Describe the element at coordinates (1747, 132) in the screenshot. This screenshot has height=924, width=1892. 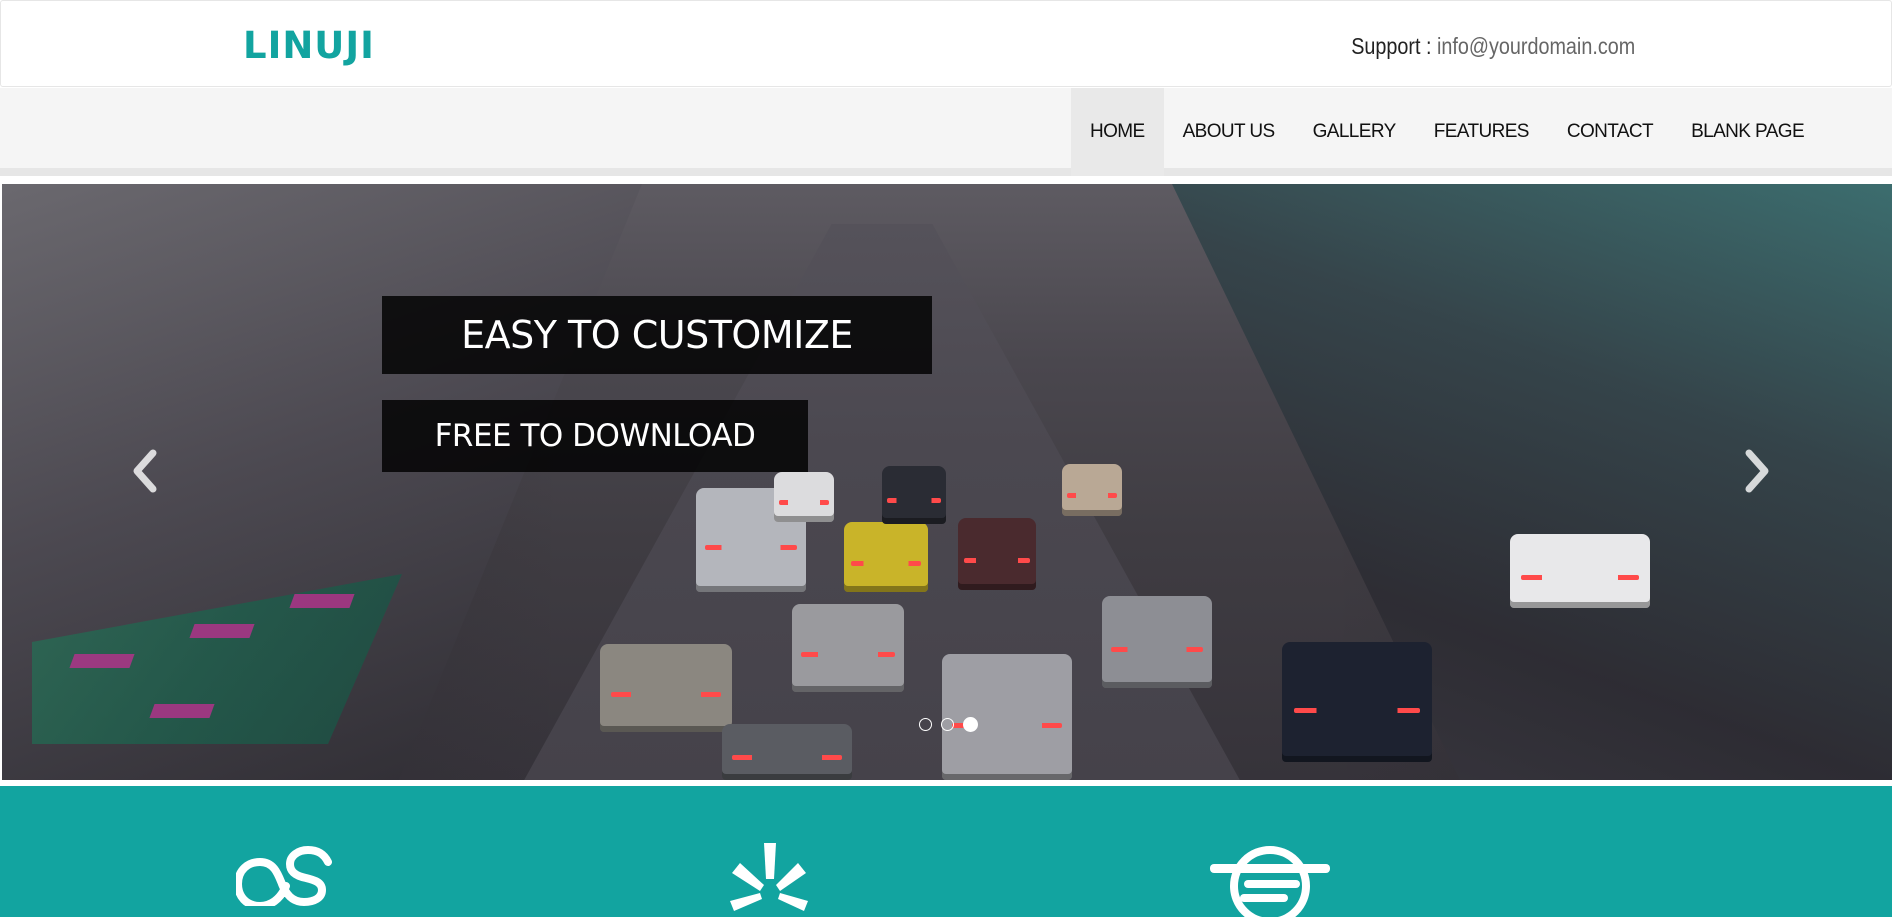
I see `nav-item-blank-page: BLANK PAGE` at that location.